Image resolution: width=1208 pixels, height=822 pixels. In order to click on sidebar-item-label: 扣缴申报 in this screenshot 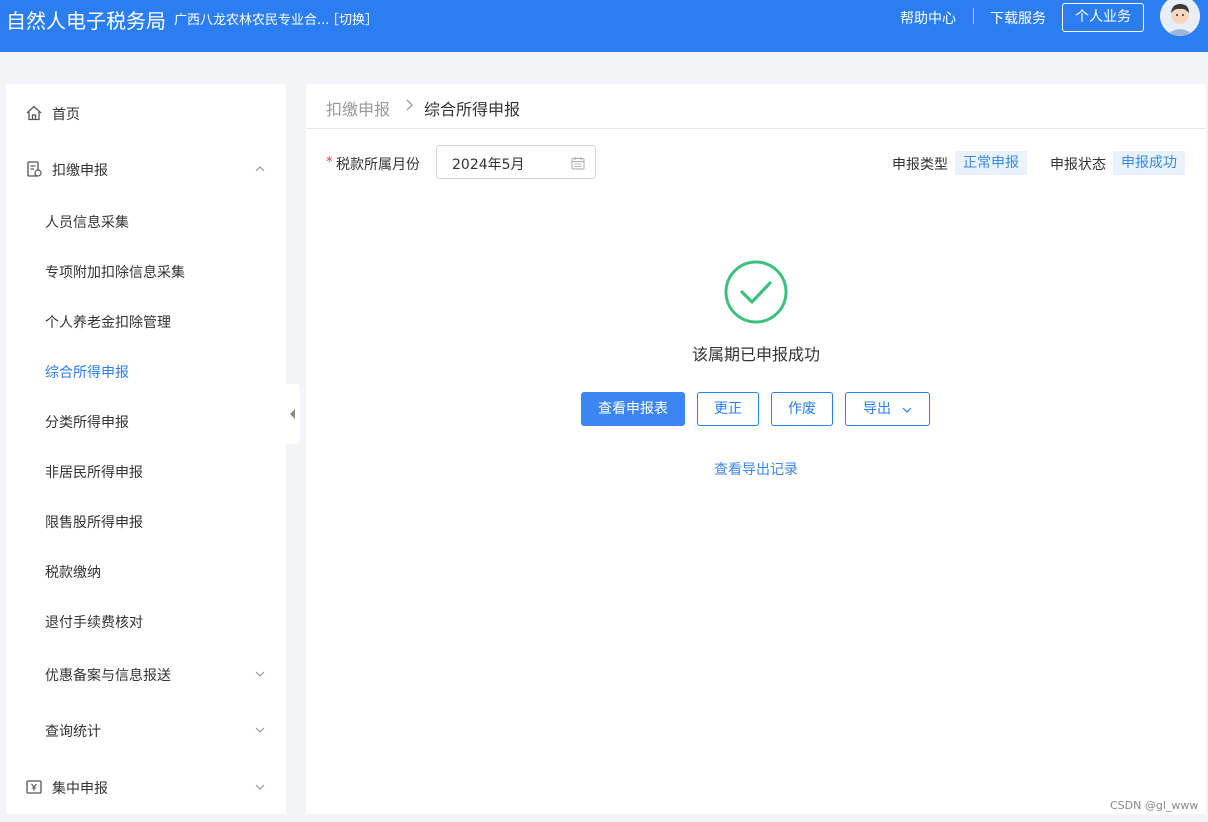, I will do `click(80, 171)`.